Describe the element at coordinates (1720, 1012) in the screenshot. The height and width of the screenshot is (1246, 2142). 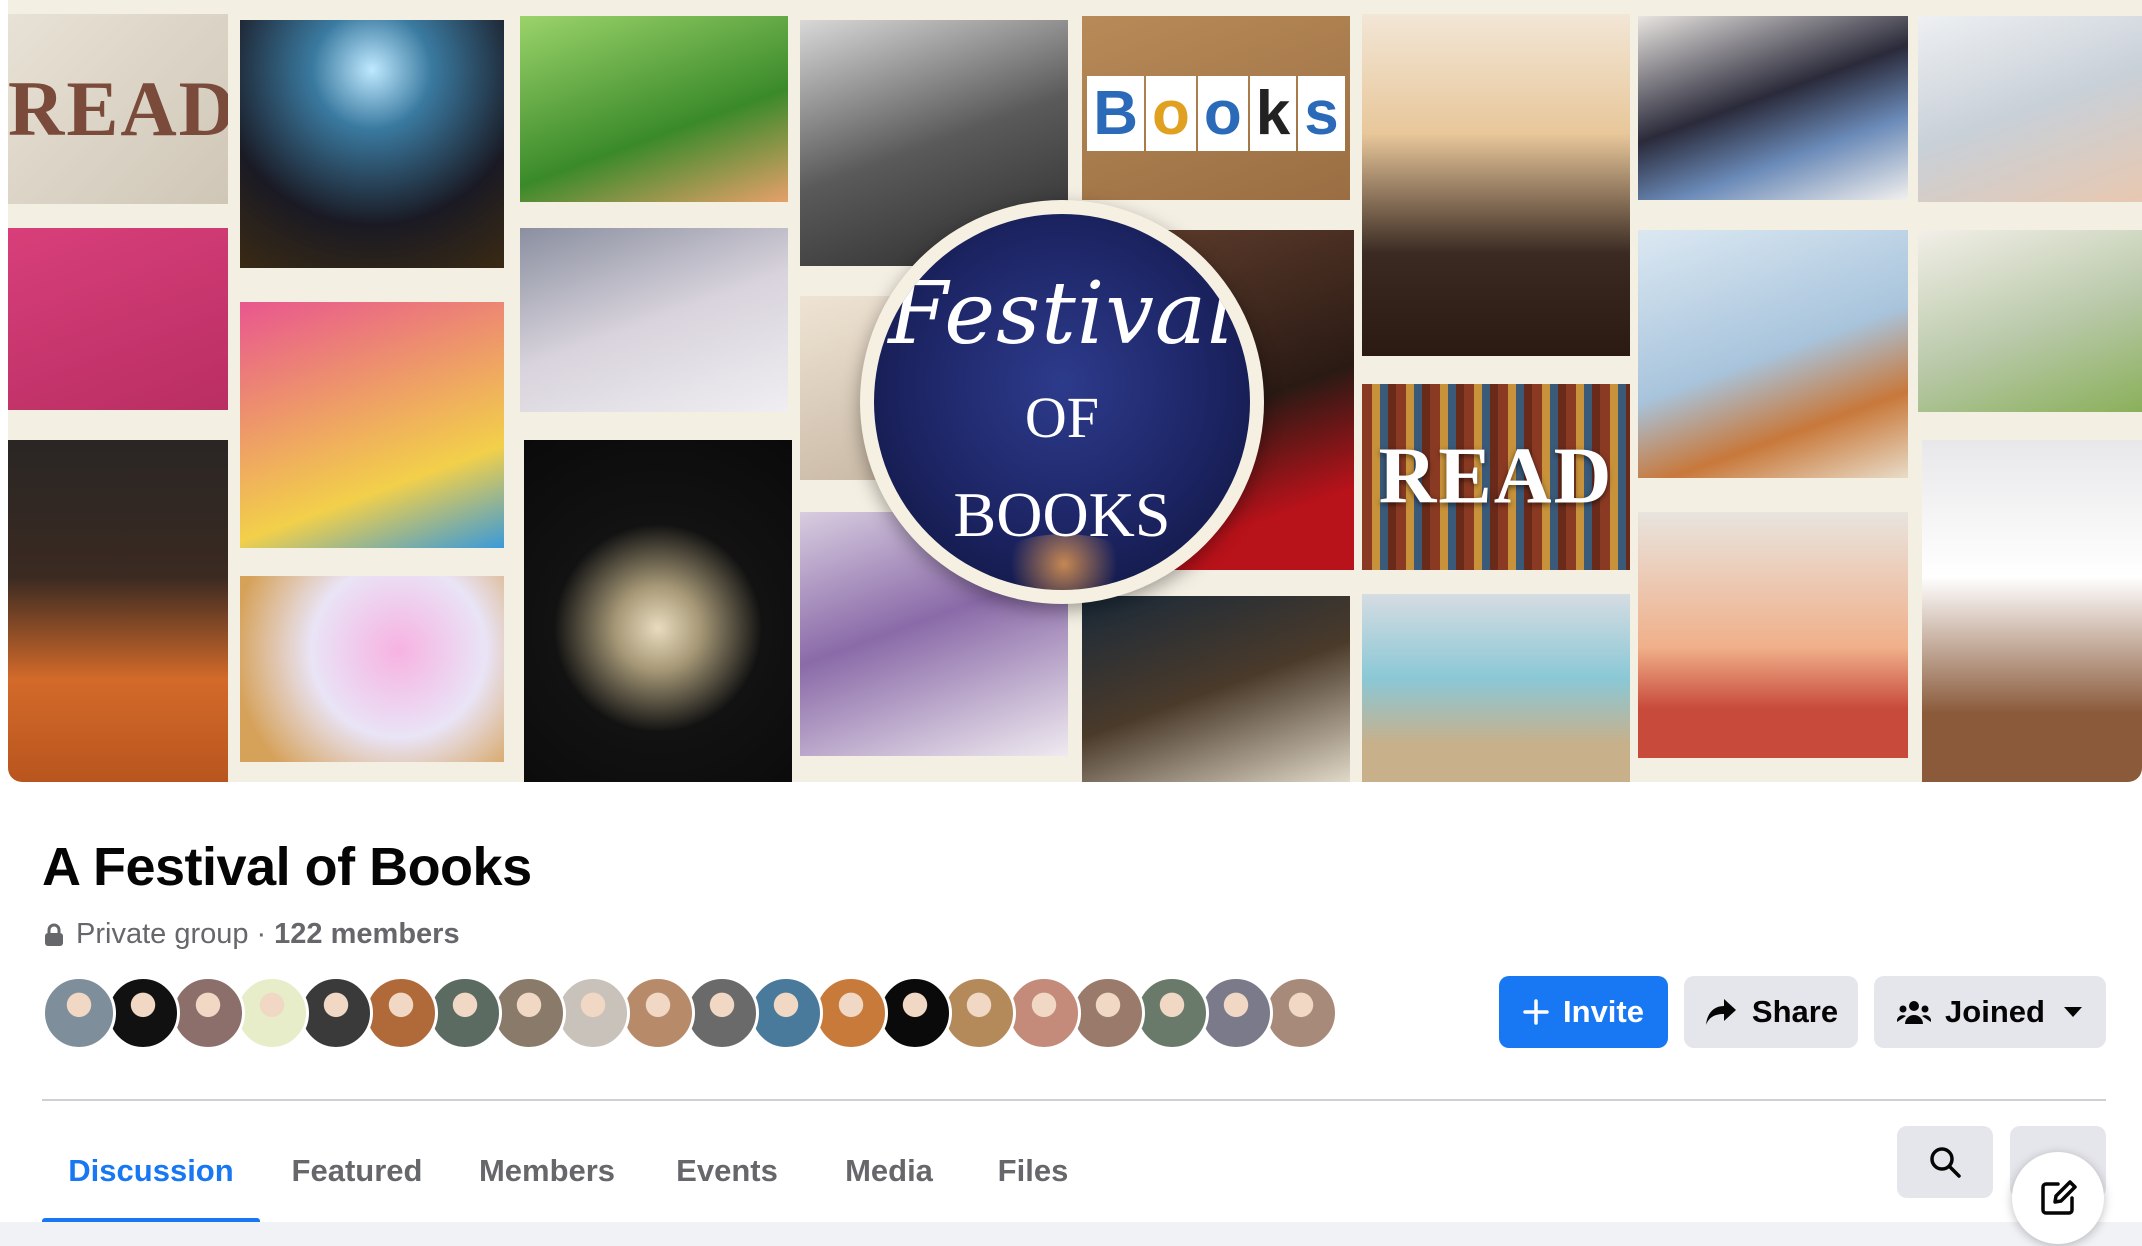
I see `share-arrow-icon` at that location.